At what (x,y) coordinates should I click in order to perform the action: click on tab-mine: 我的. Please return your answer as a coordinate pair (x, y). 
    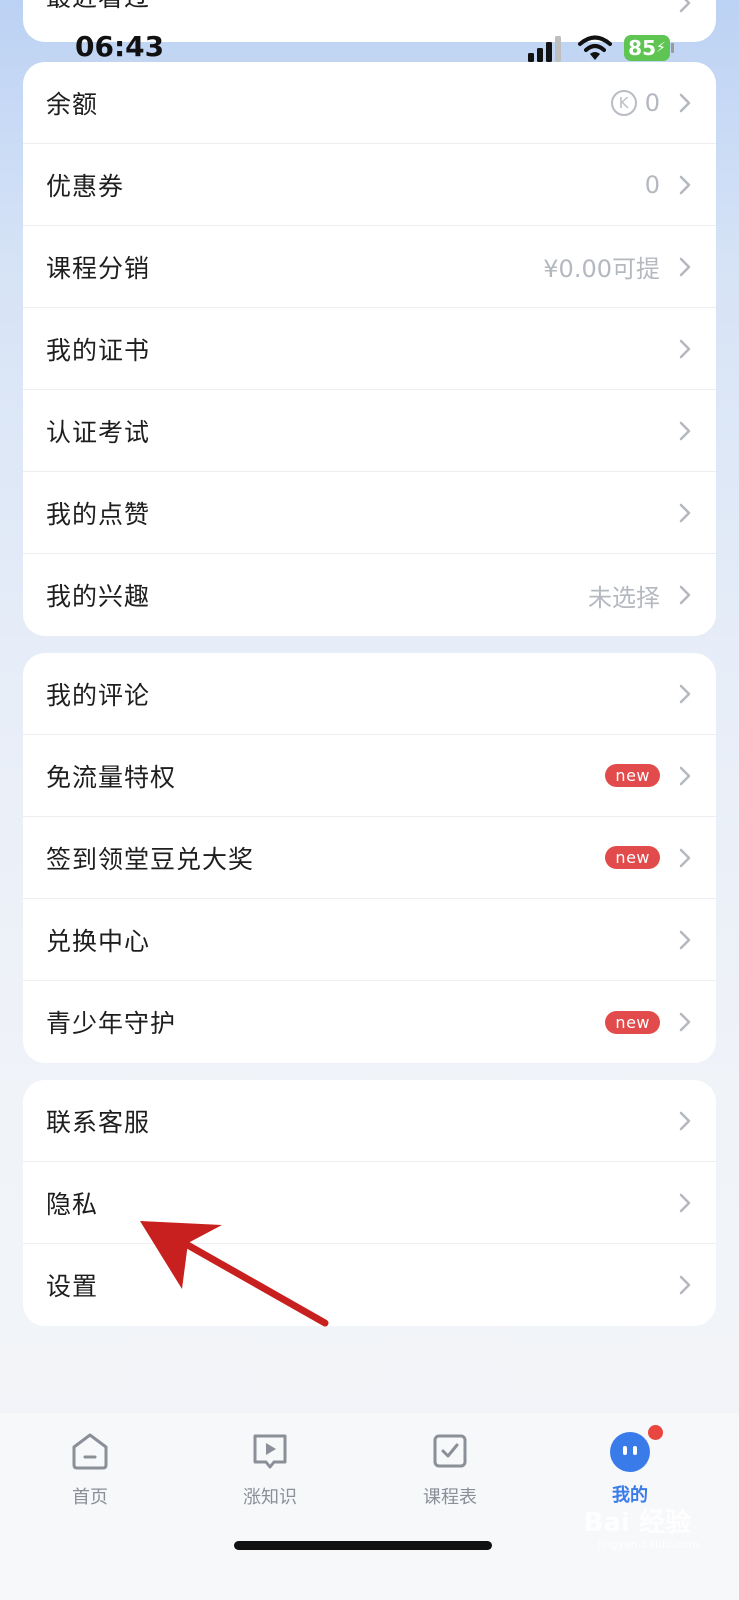
    Looking at the image, I should click on (630, 1466).